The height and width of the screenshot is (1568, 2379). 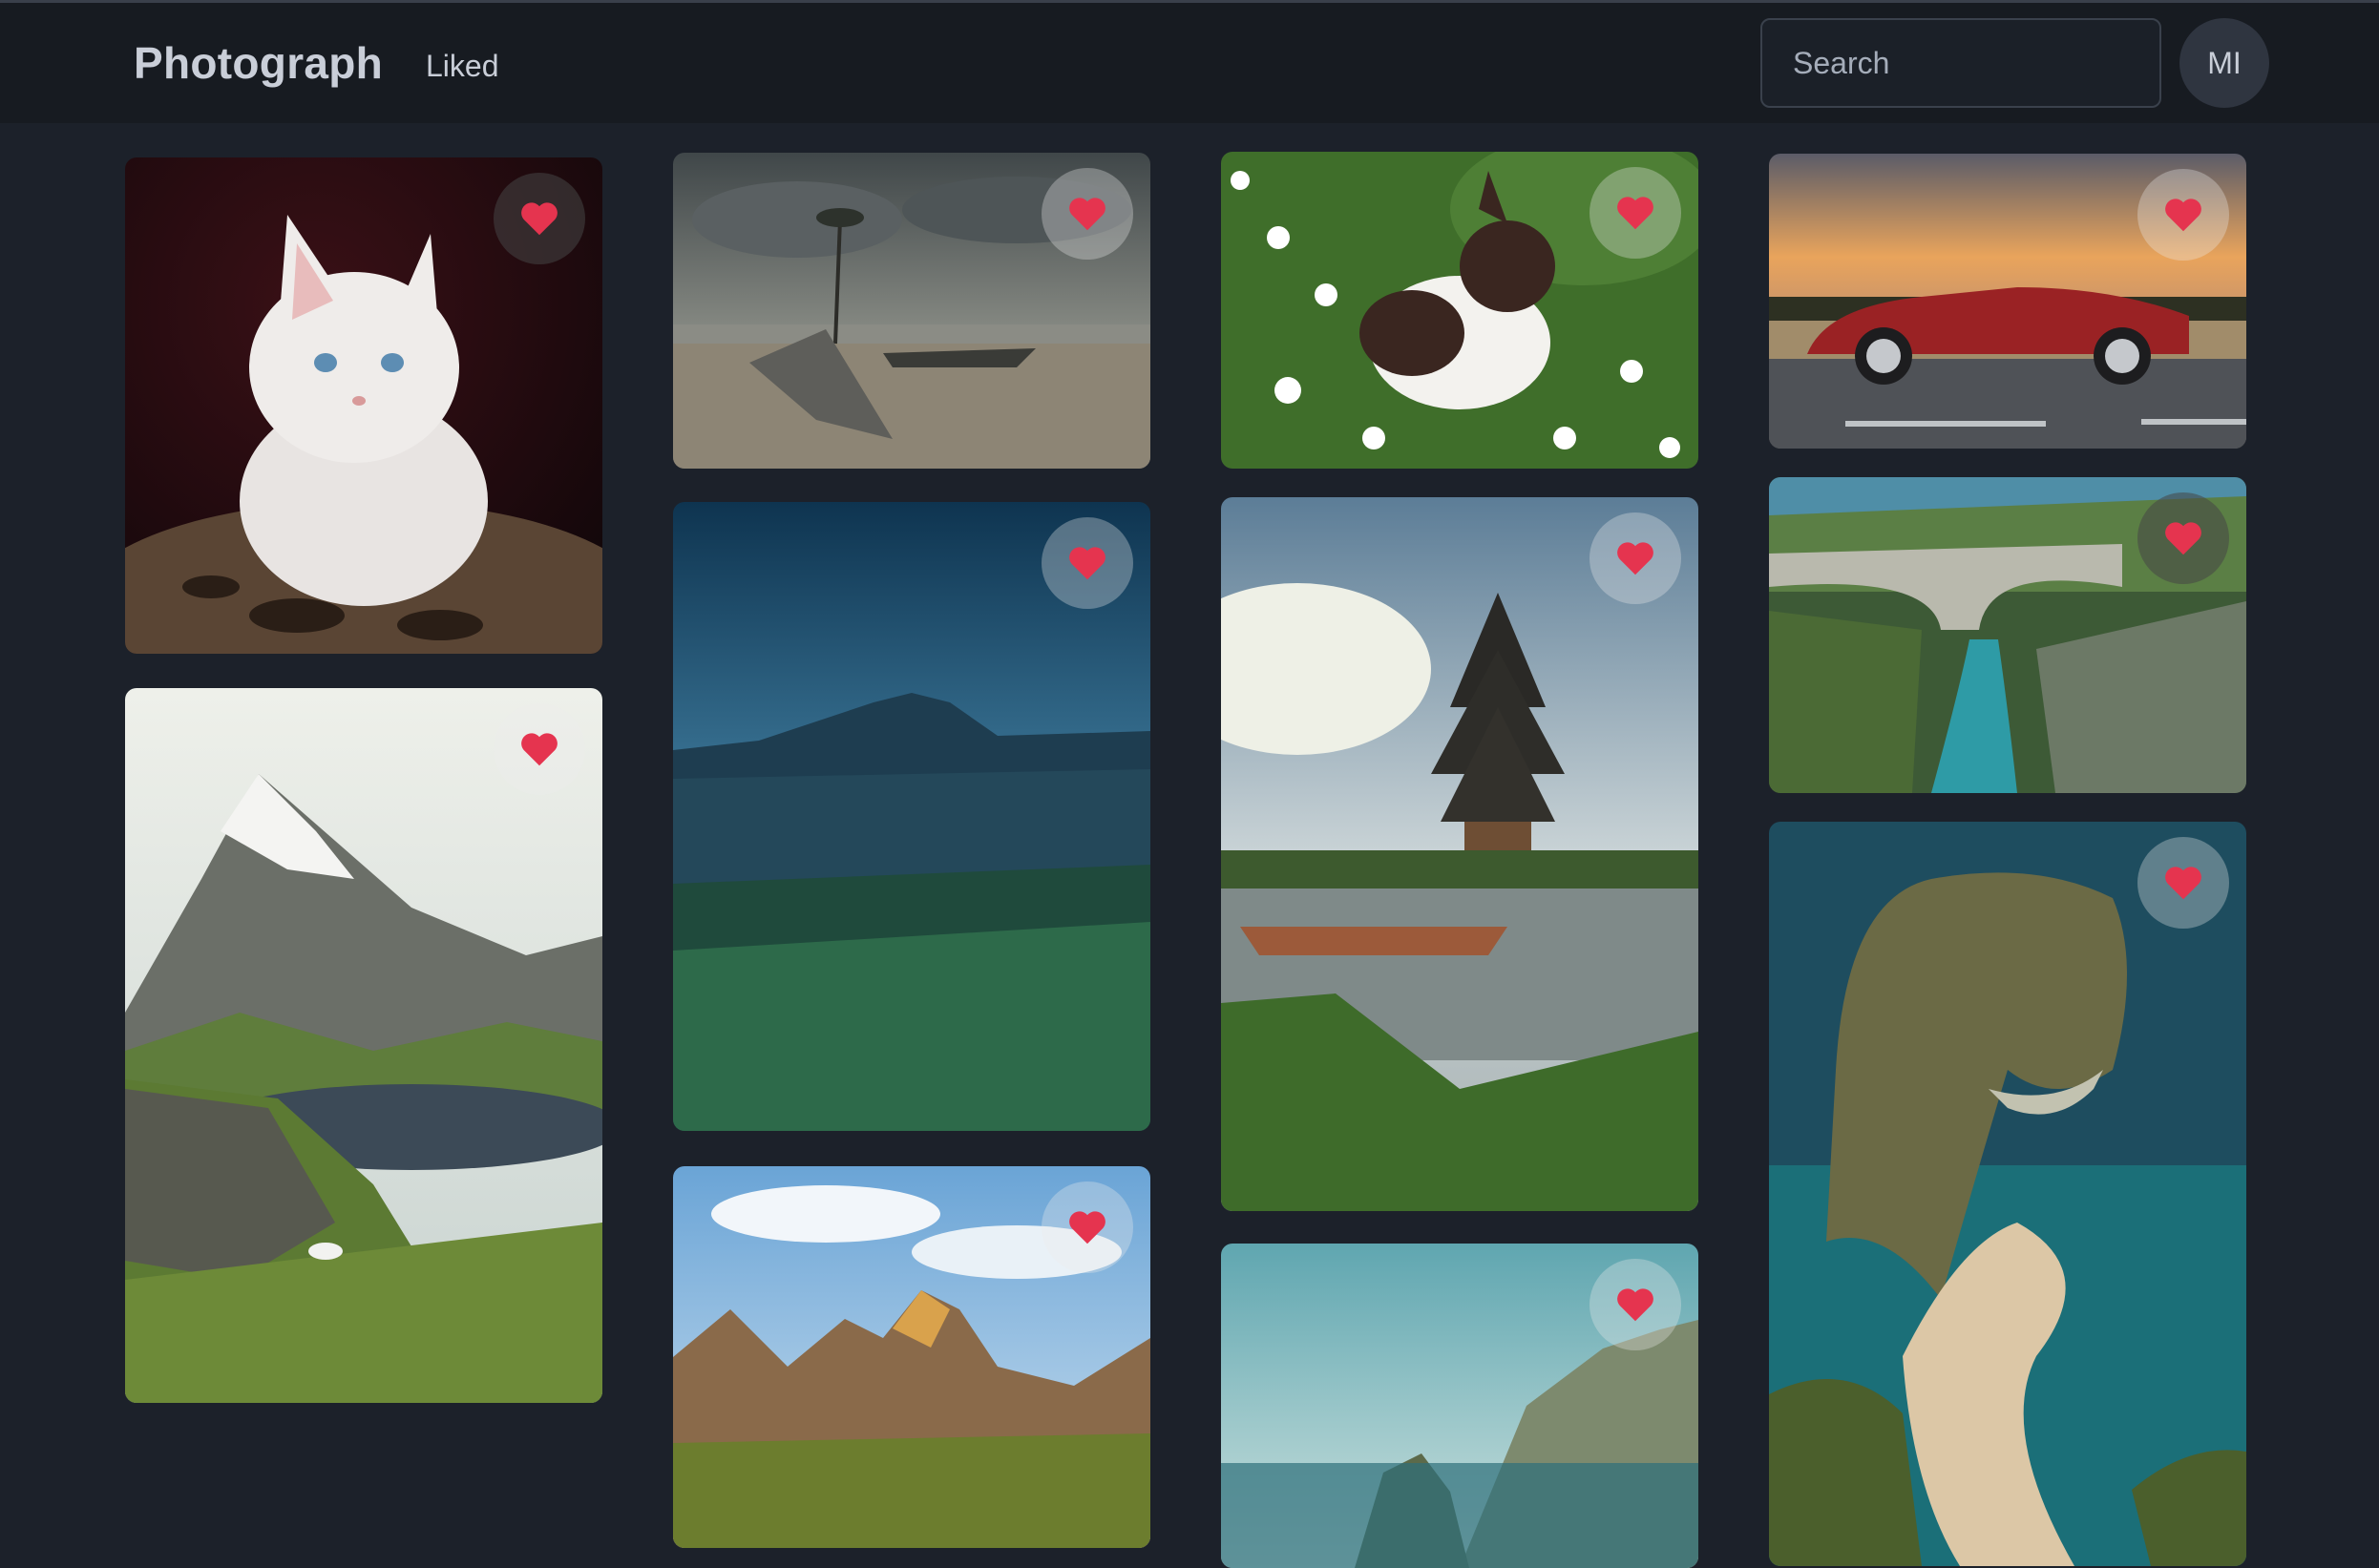 I want to click on photo-card-stone-bridge, so click(x=2007, y=635).